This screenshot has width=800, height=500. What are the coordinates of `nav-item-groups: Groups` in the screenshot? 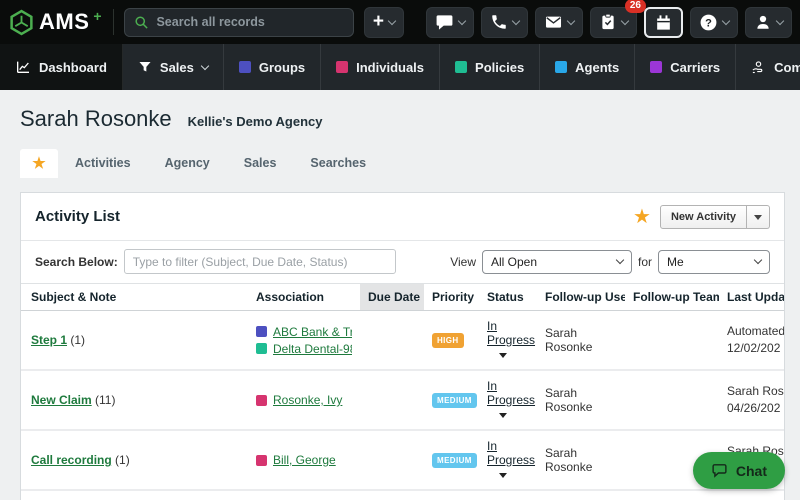 It's located at (273, 67).